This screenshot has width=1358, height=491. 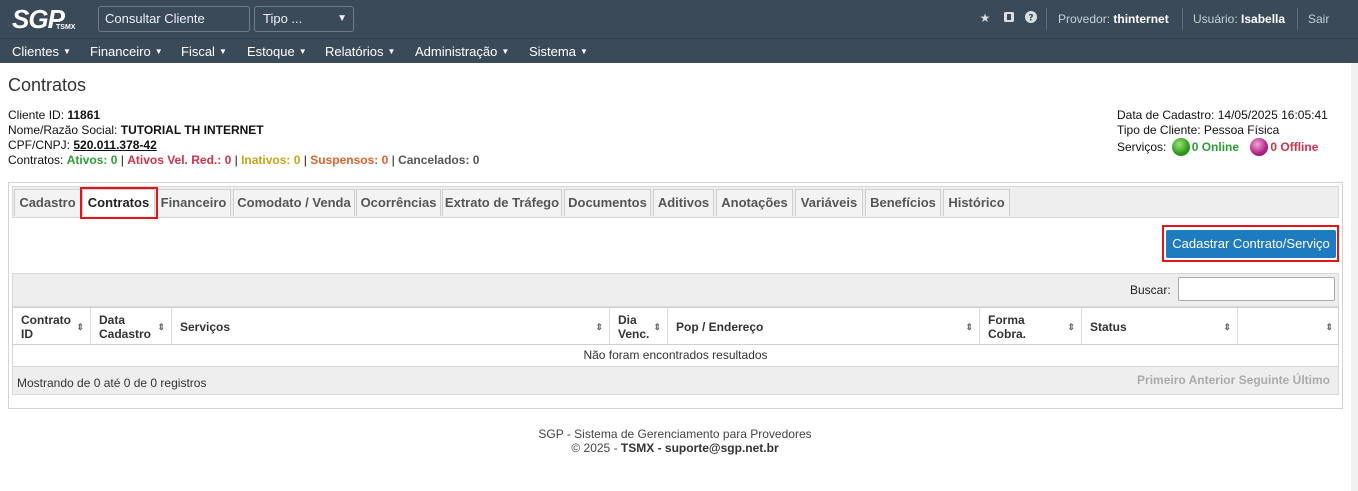 What do you see at coordinates (112, 383) in the screenshot?
I see `records-info: Mostrando de 0 até 0 de 0 registros` at bounding box center [112, 383].